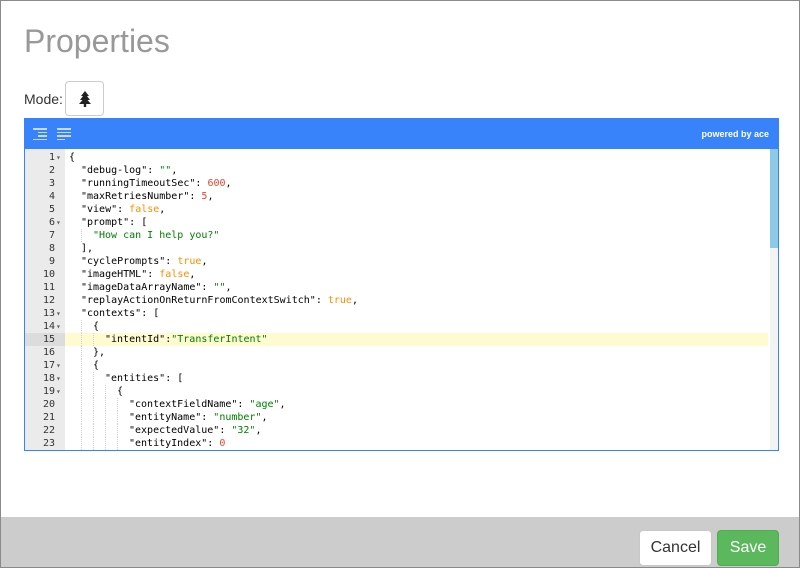 The height and width of the screenshot is (568, 800). I want to click on code-token: "number", so click(237, 417).